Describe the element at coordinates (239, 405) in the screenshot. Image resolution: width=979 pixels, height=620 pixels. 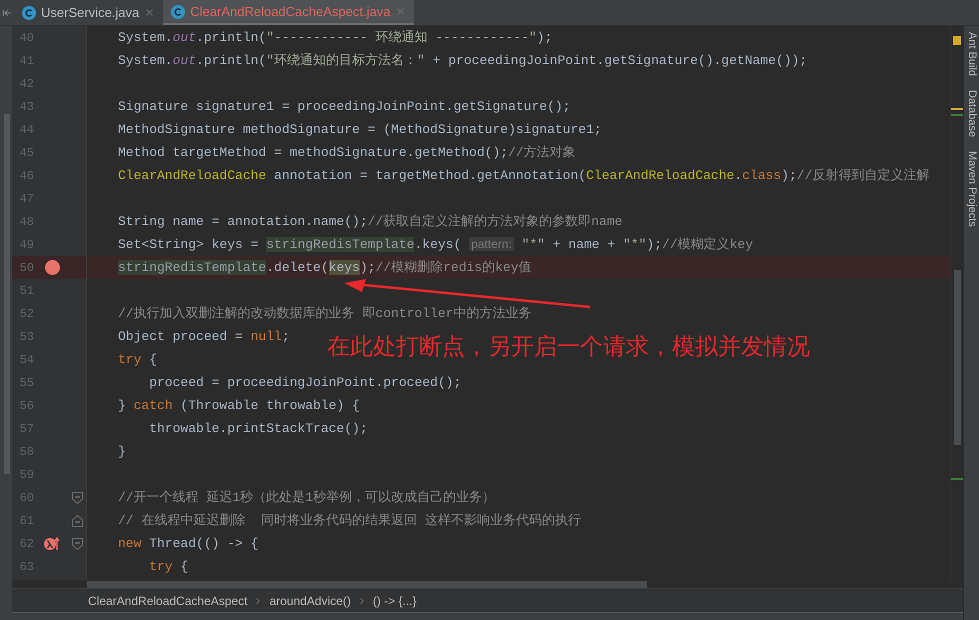
I see `code-line: } catch (Throwable throwable) {` at that location.